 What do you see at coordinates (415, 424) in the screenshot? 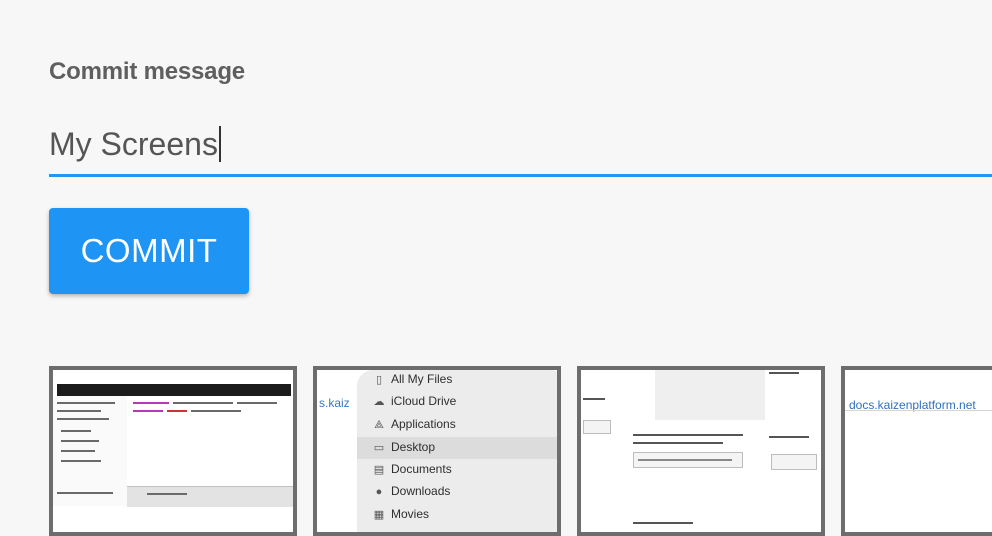
I see `menu-item-applications: ⟁ Applications` at bounding box center [415, 424].